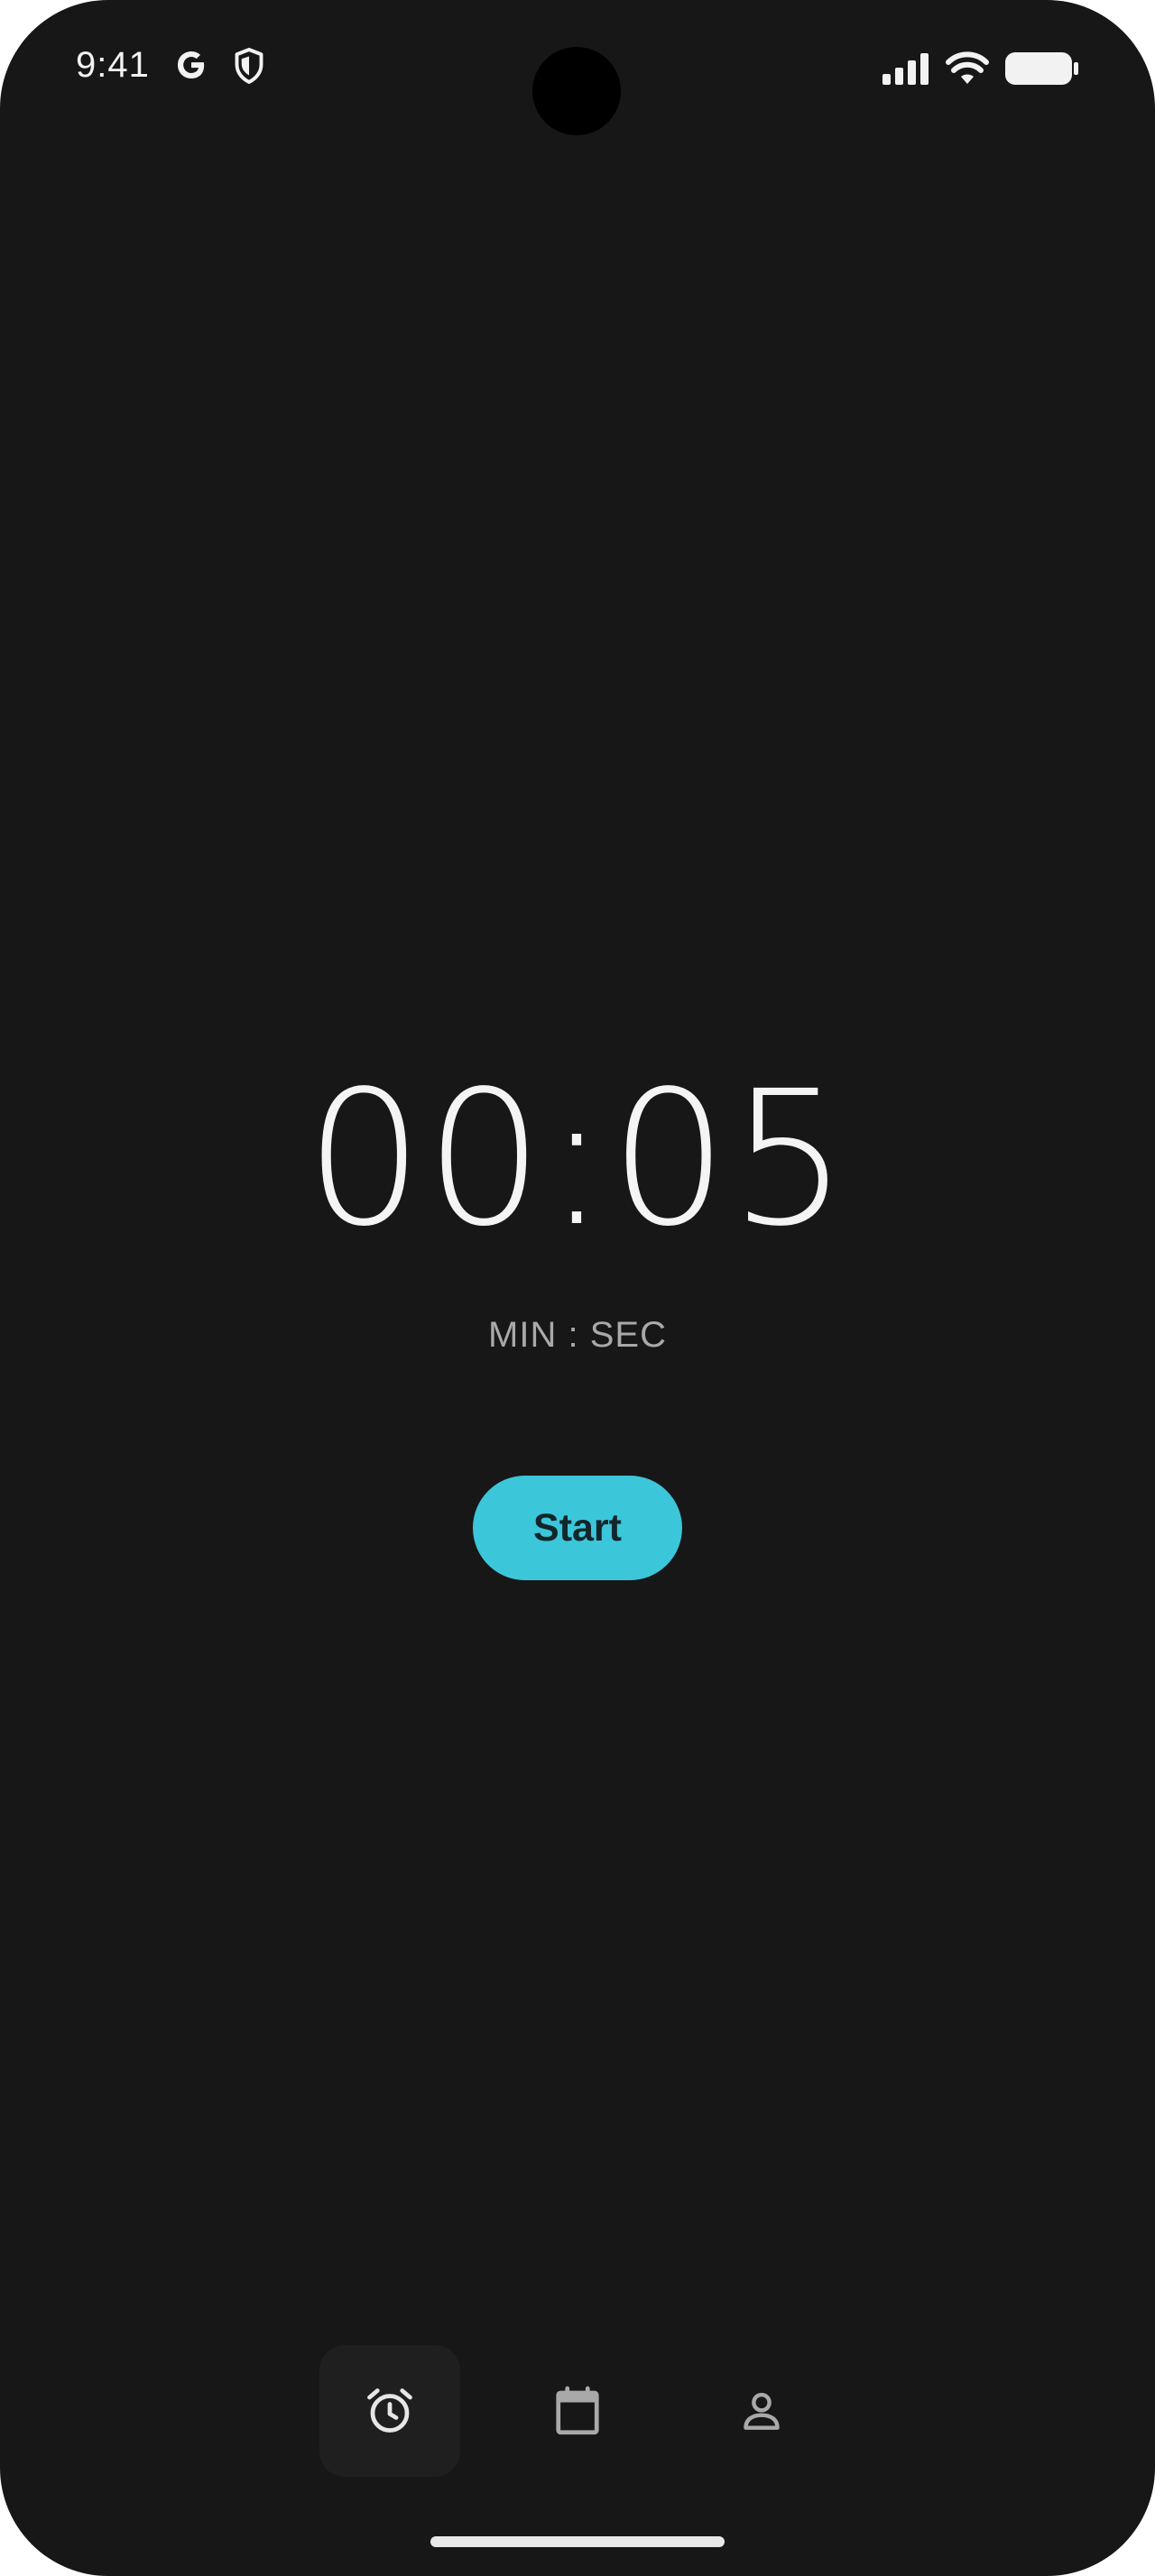  I want to click on start-button: Start, so click(577, 1528).